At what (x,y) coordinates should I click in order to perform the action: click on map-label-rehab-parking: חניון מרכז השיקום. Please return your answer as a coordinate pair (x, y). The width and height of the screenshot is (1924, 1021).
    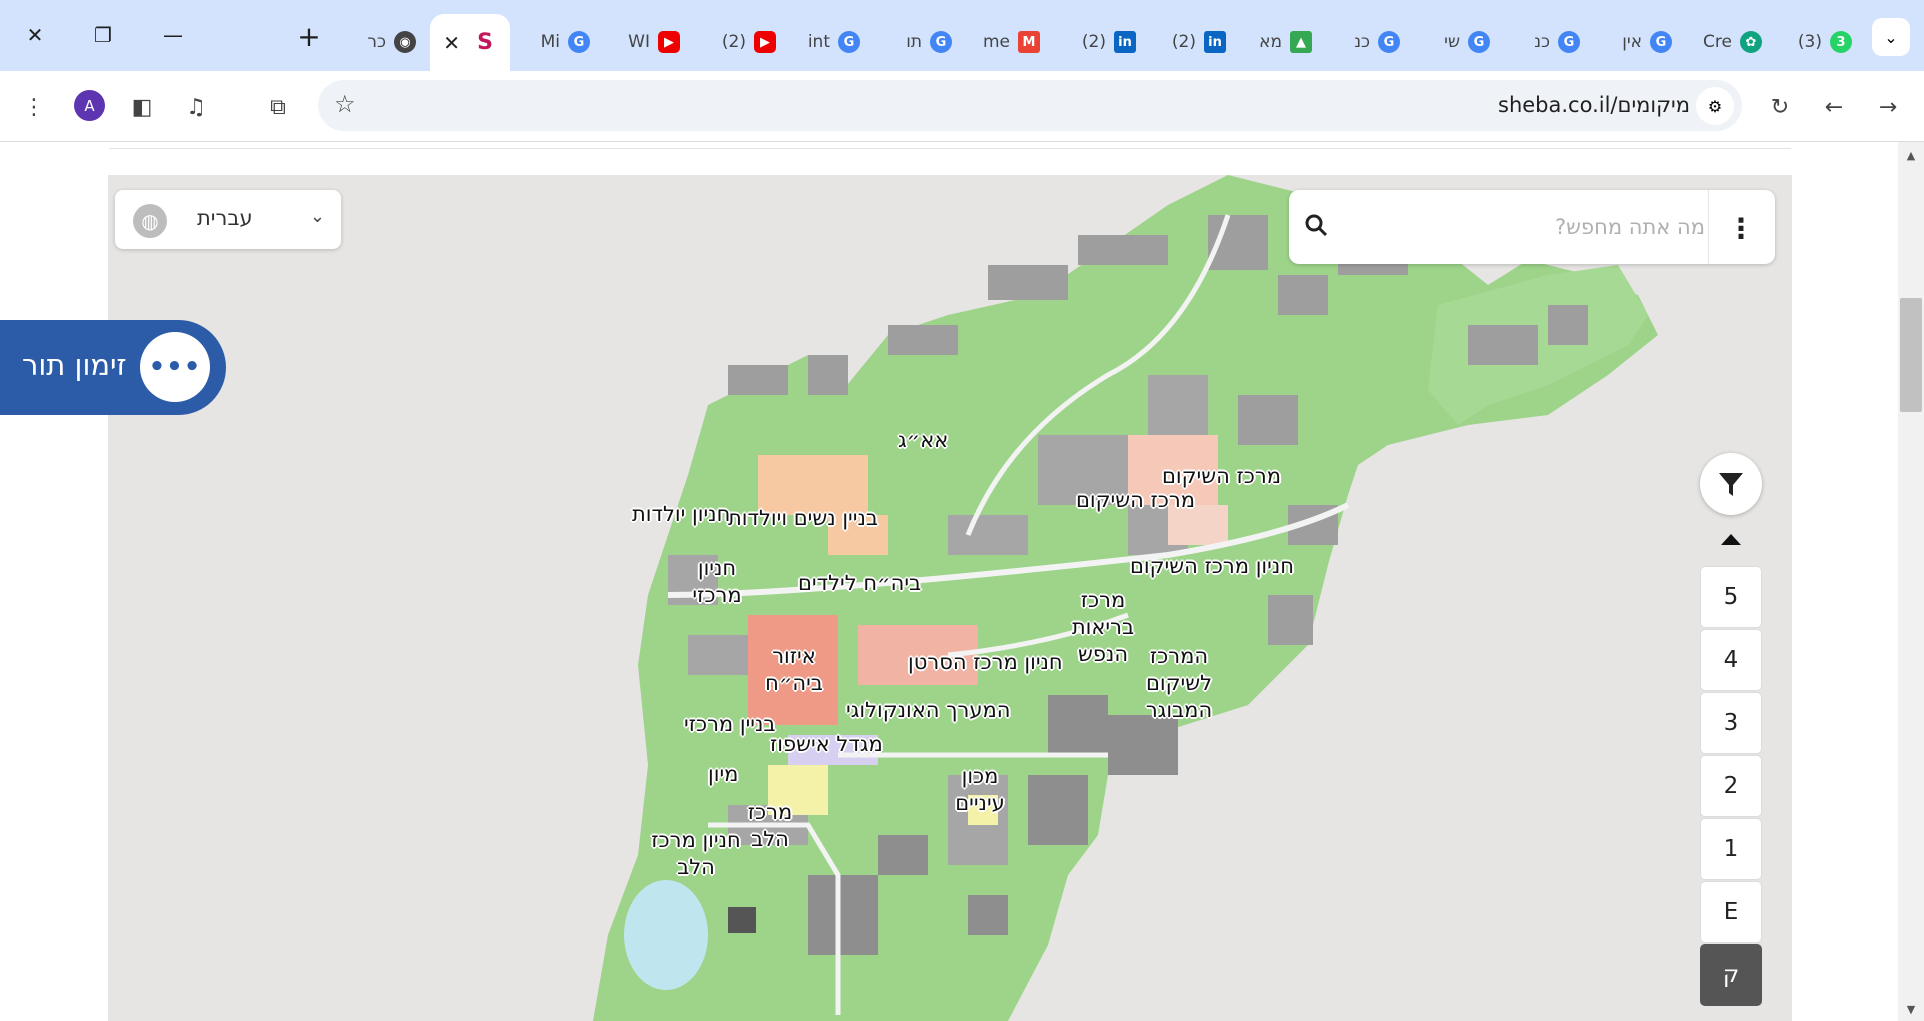
    Looking at the image, I should click on (1212, 566).